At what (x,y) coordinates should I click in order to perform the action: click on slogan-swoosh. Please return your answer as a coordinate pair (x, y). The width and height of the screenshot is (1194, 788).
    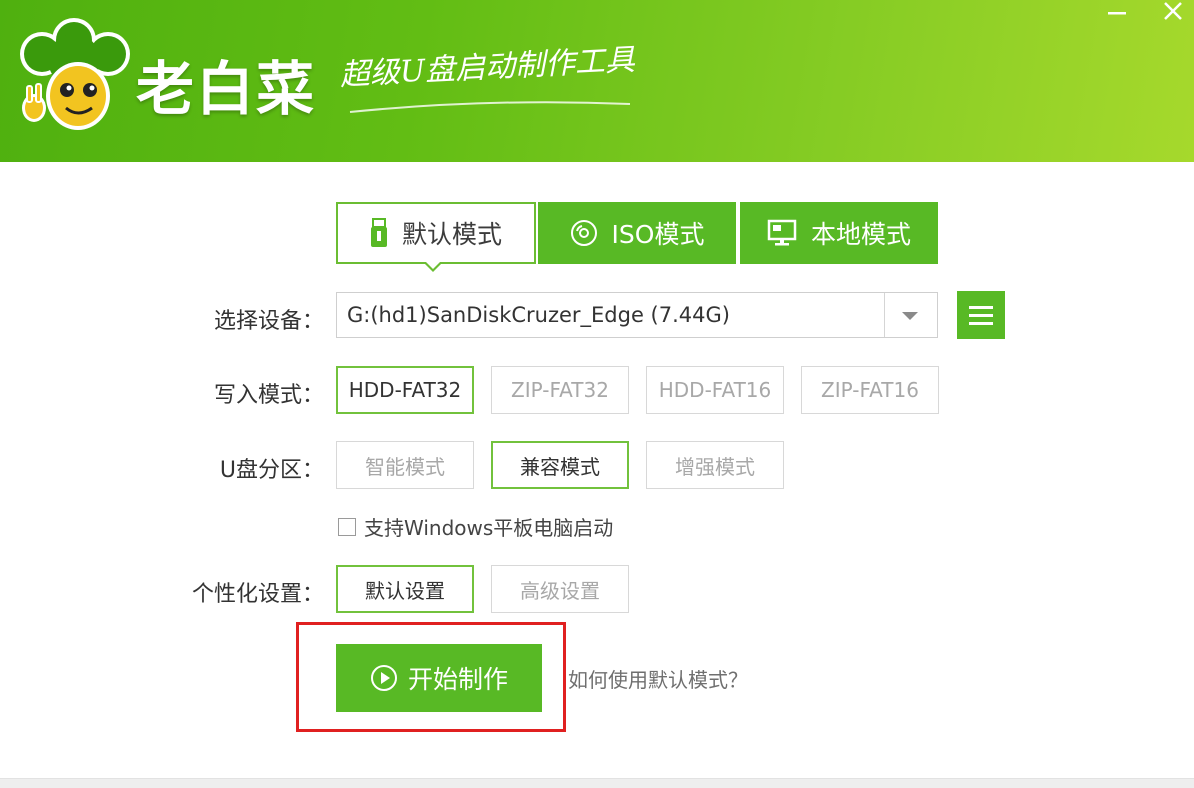
    Looking at the image, I should click on (490, 107).